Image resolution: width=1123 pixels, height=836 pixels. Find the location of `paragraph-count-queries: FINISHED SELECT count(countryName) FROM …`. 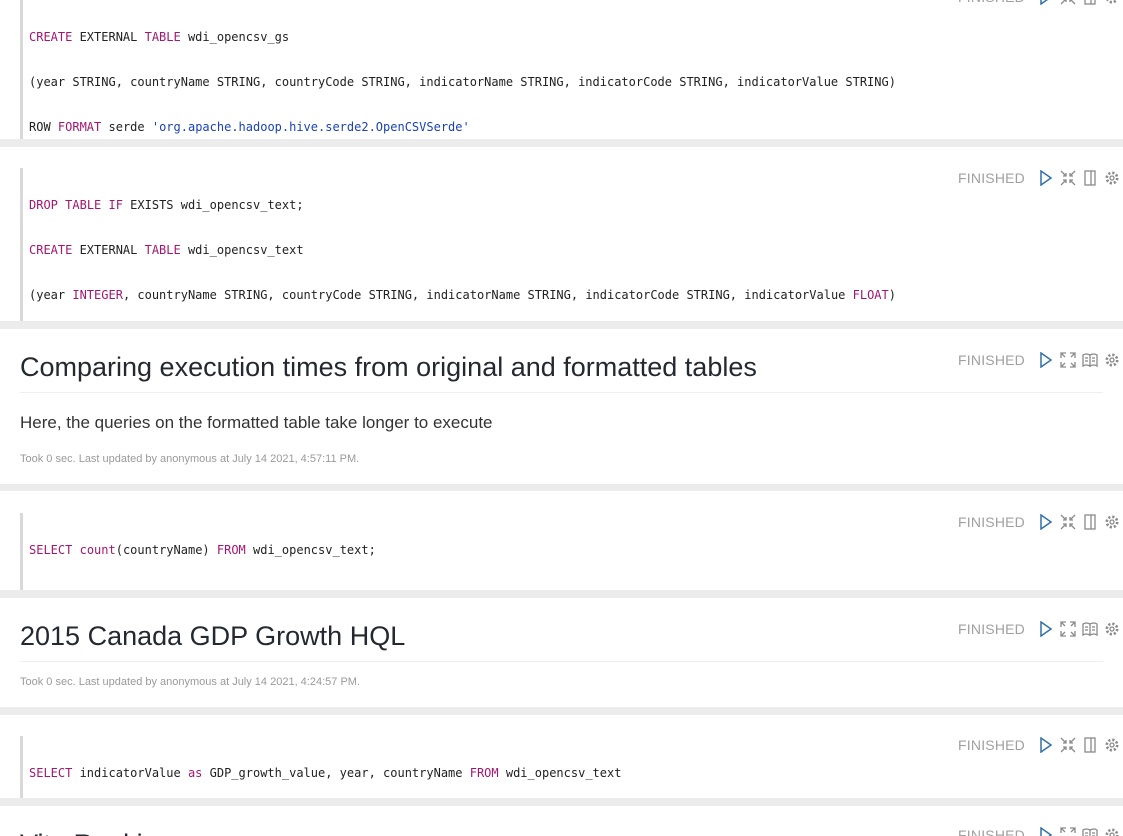

paragraph-count-queries: FINISHED SELECT count(countryName) FROM … is located at coordinates (561, 540).